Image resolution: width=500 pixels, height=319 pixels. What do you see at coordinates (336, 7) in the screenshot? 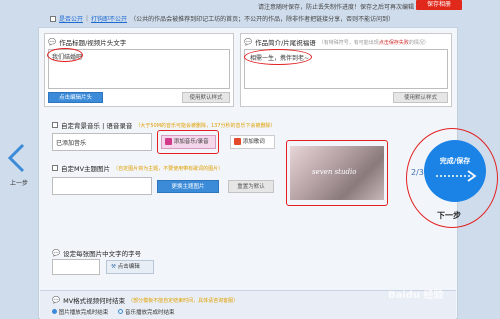
I see `save-notice: 请注意随时保存，防止丢失制作进度！保存之后可再次编辑` at bounding box center [336, 7].